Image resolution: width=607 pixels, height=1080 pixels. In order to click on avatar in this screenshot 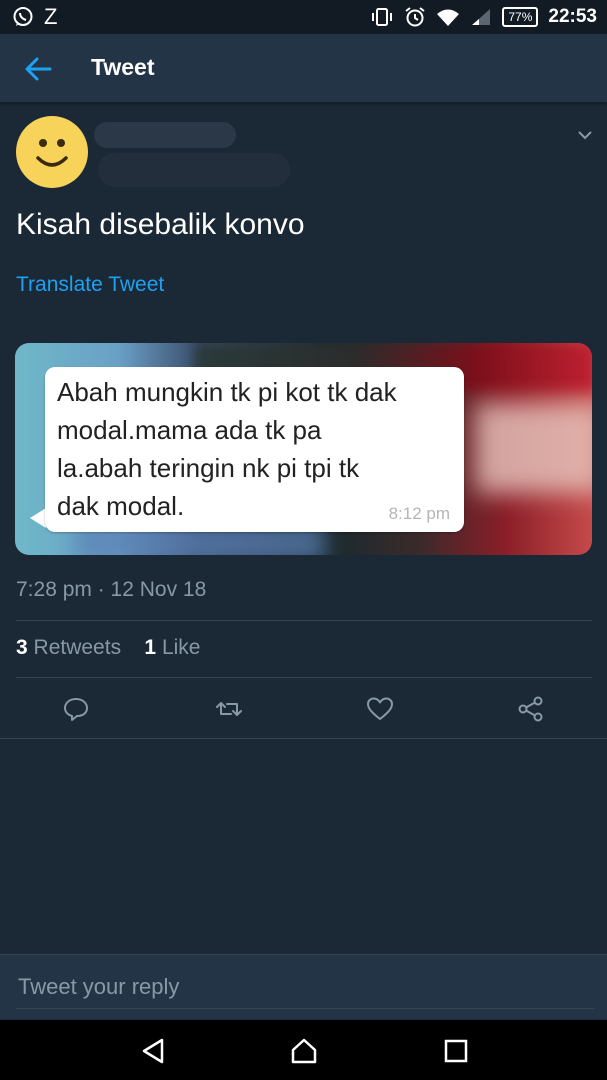, I will do `click(52, 152)`.